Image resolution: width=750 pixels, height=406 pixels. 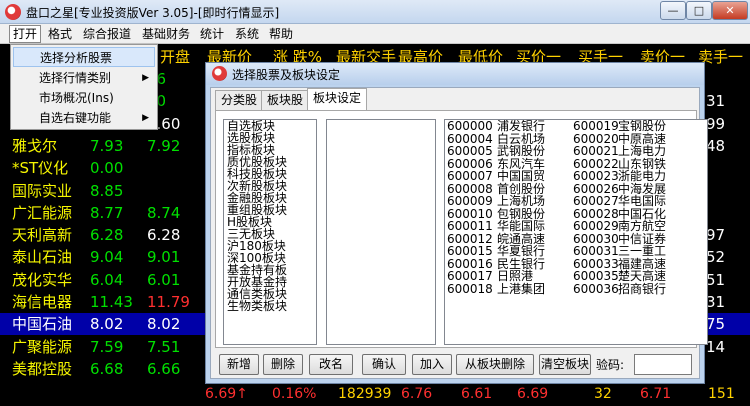 I want to click on remove-from-block-button: 从板块删除, so click(x=495, y=364).